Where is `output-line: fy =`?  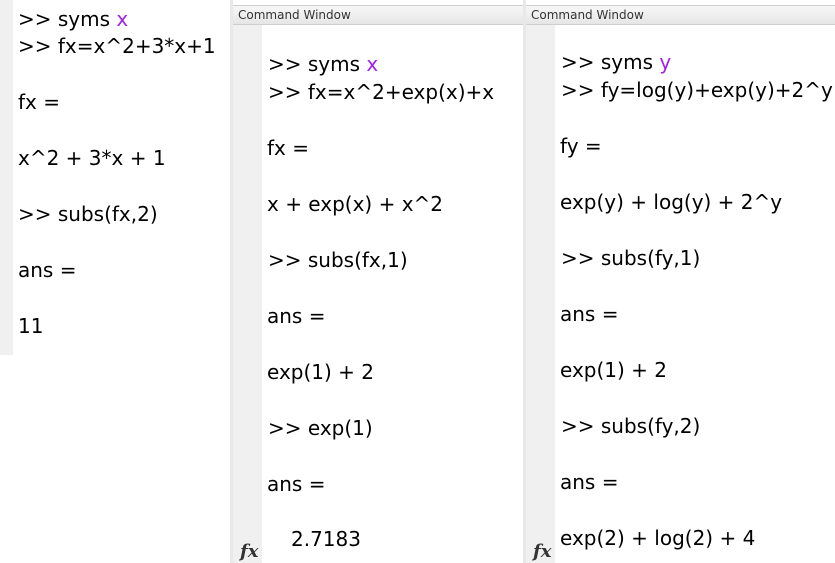
output-line: fy = is located at coordinates (581, 146).